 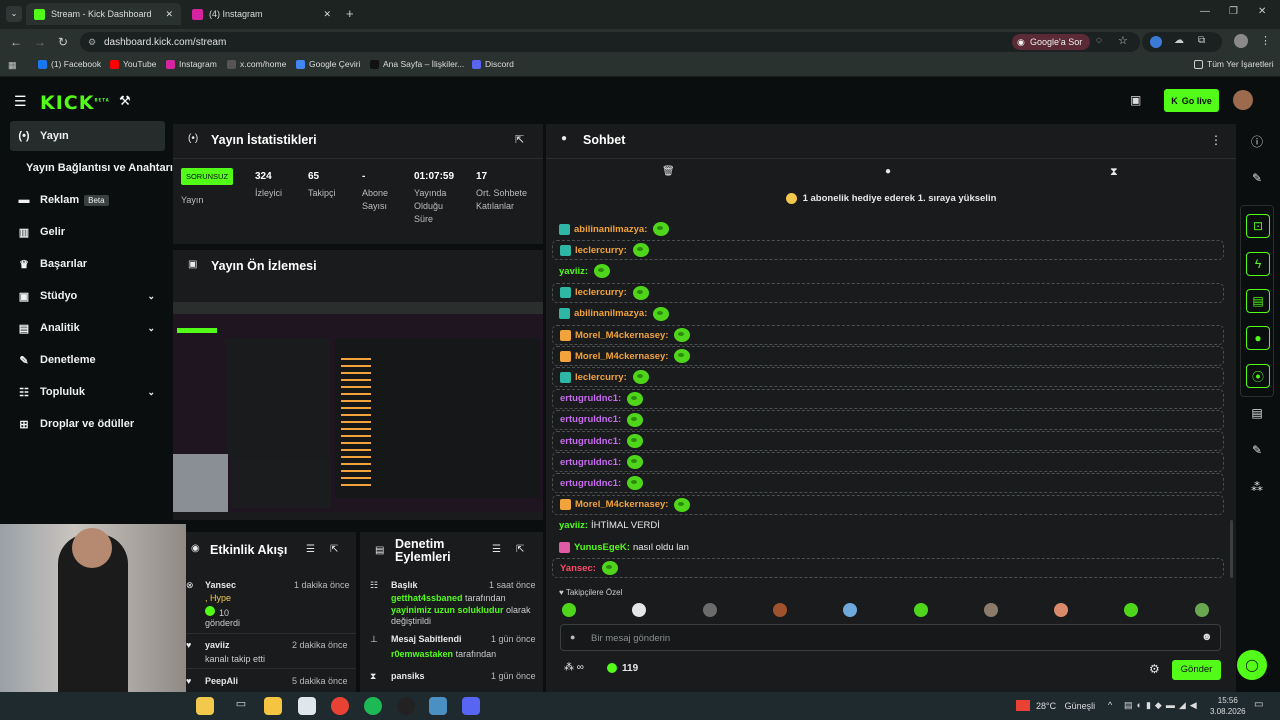 I want to click on user-avatar, so click(x=1243, y=100).